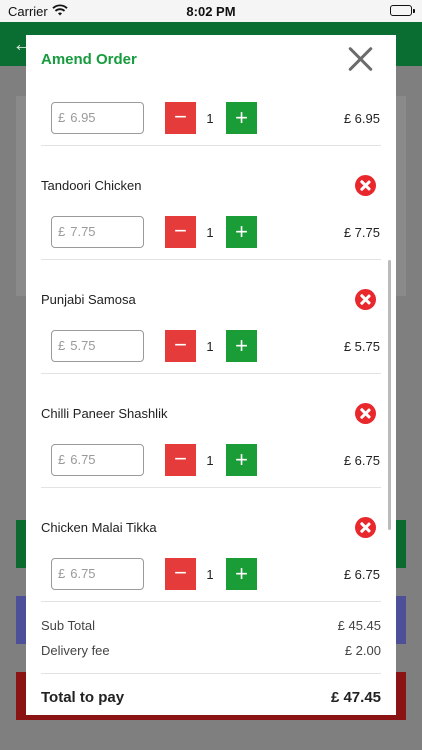 This screenshot has height=750, width=422. I want to click on subtotal-label: Sub Total, so click(68, 625).